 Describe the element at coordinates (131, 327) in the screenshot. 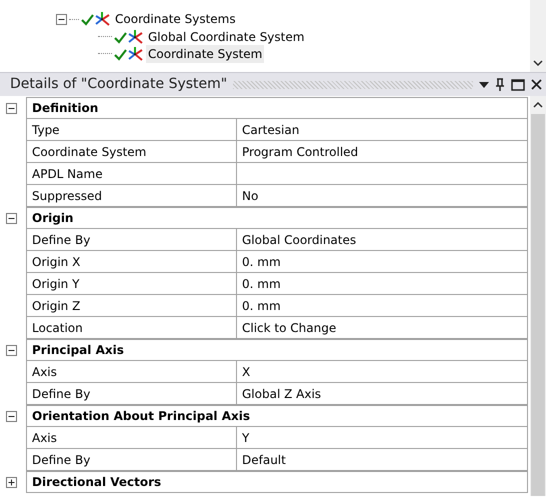

I see `property-name: Location` at that location.